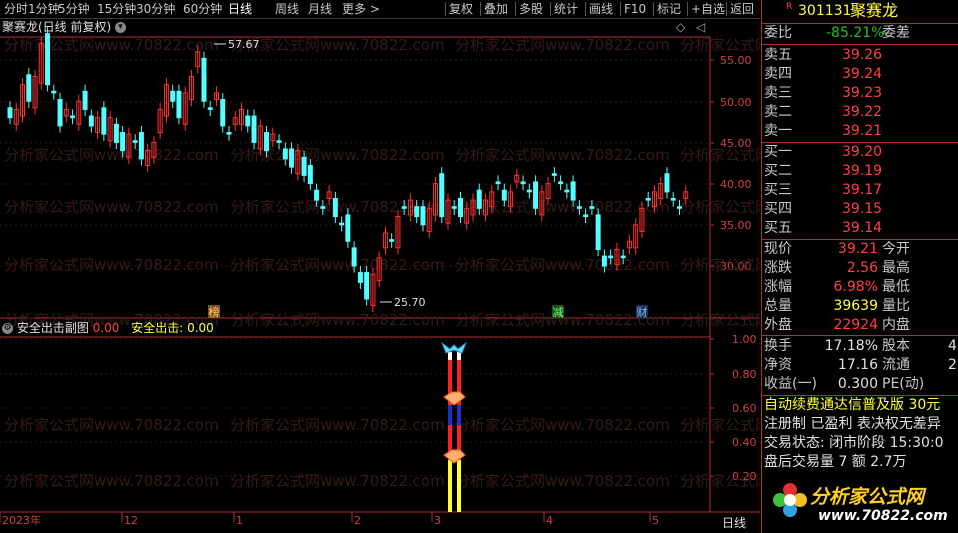 The image size is (958, 533). I want to click on info-row: 注册制 已盈利 表决权无差异, so click(860, 424).